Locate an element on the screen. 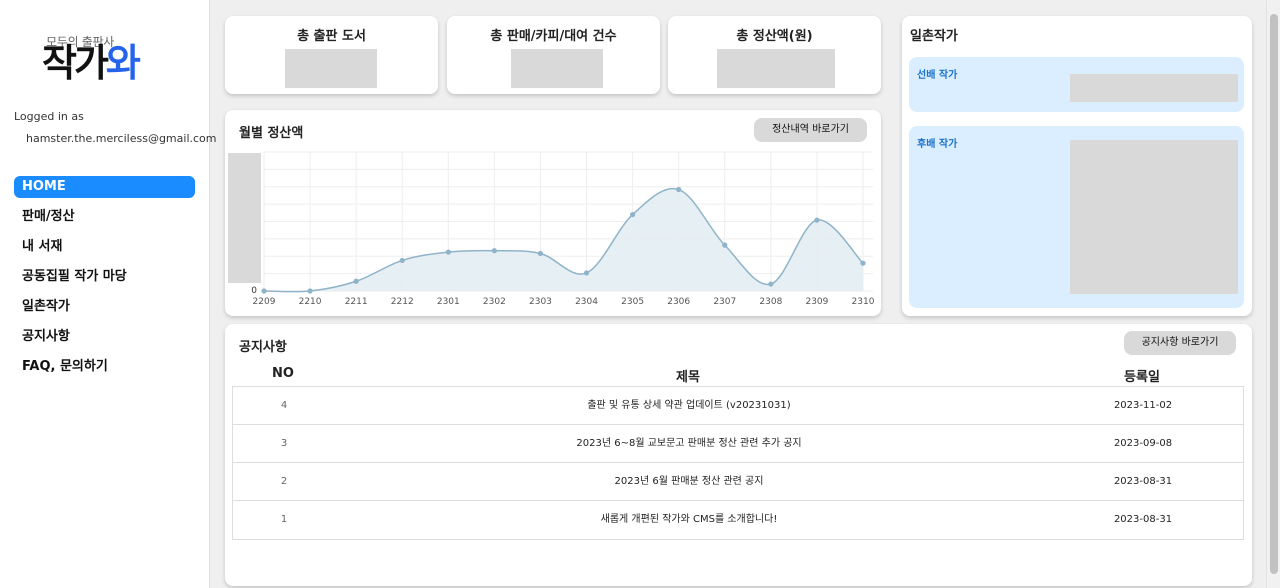  stat-sales-label: 총 판매/카피/대여 건수 is located at coordinates (553, 36).